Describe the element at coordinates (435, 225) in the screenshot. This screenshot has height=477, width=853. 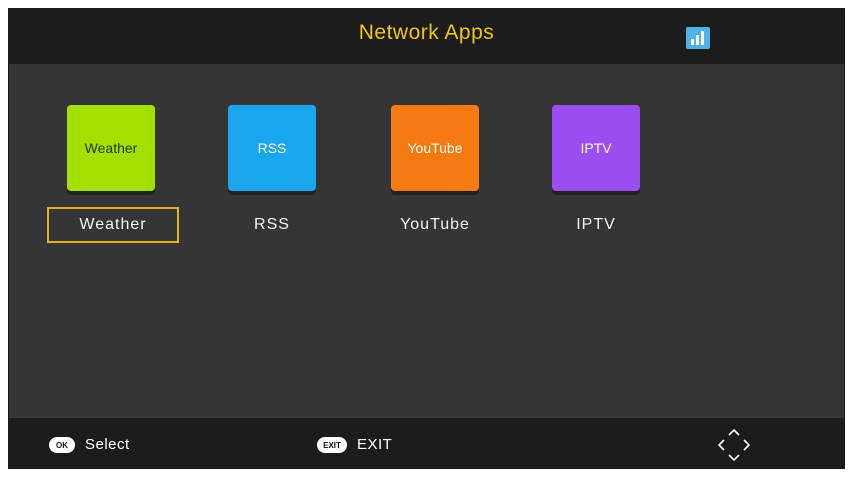
I see `app-label-youtube: YouTube` at that location.